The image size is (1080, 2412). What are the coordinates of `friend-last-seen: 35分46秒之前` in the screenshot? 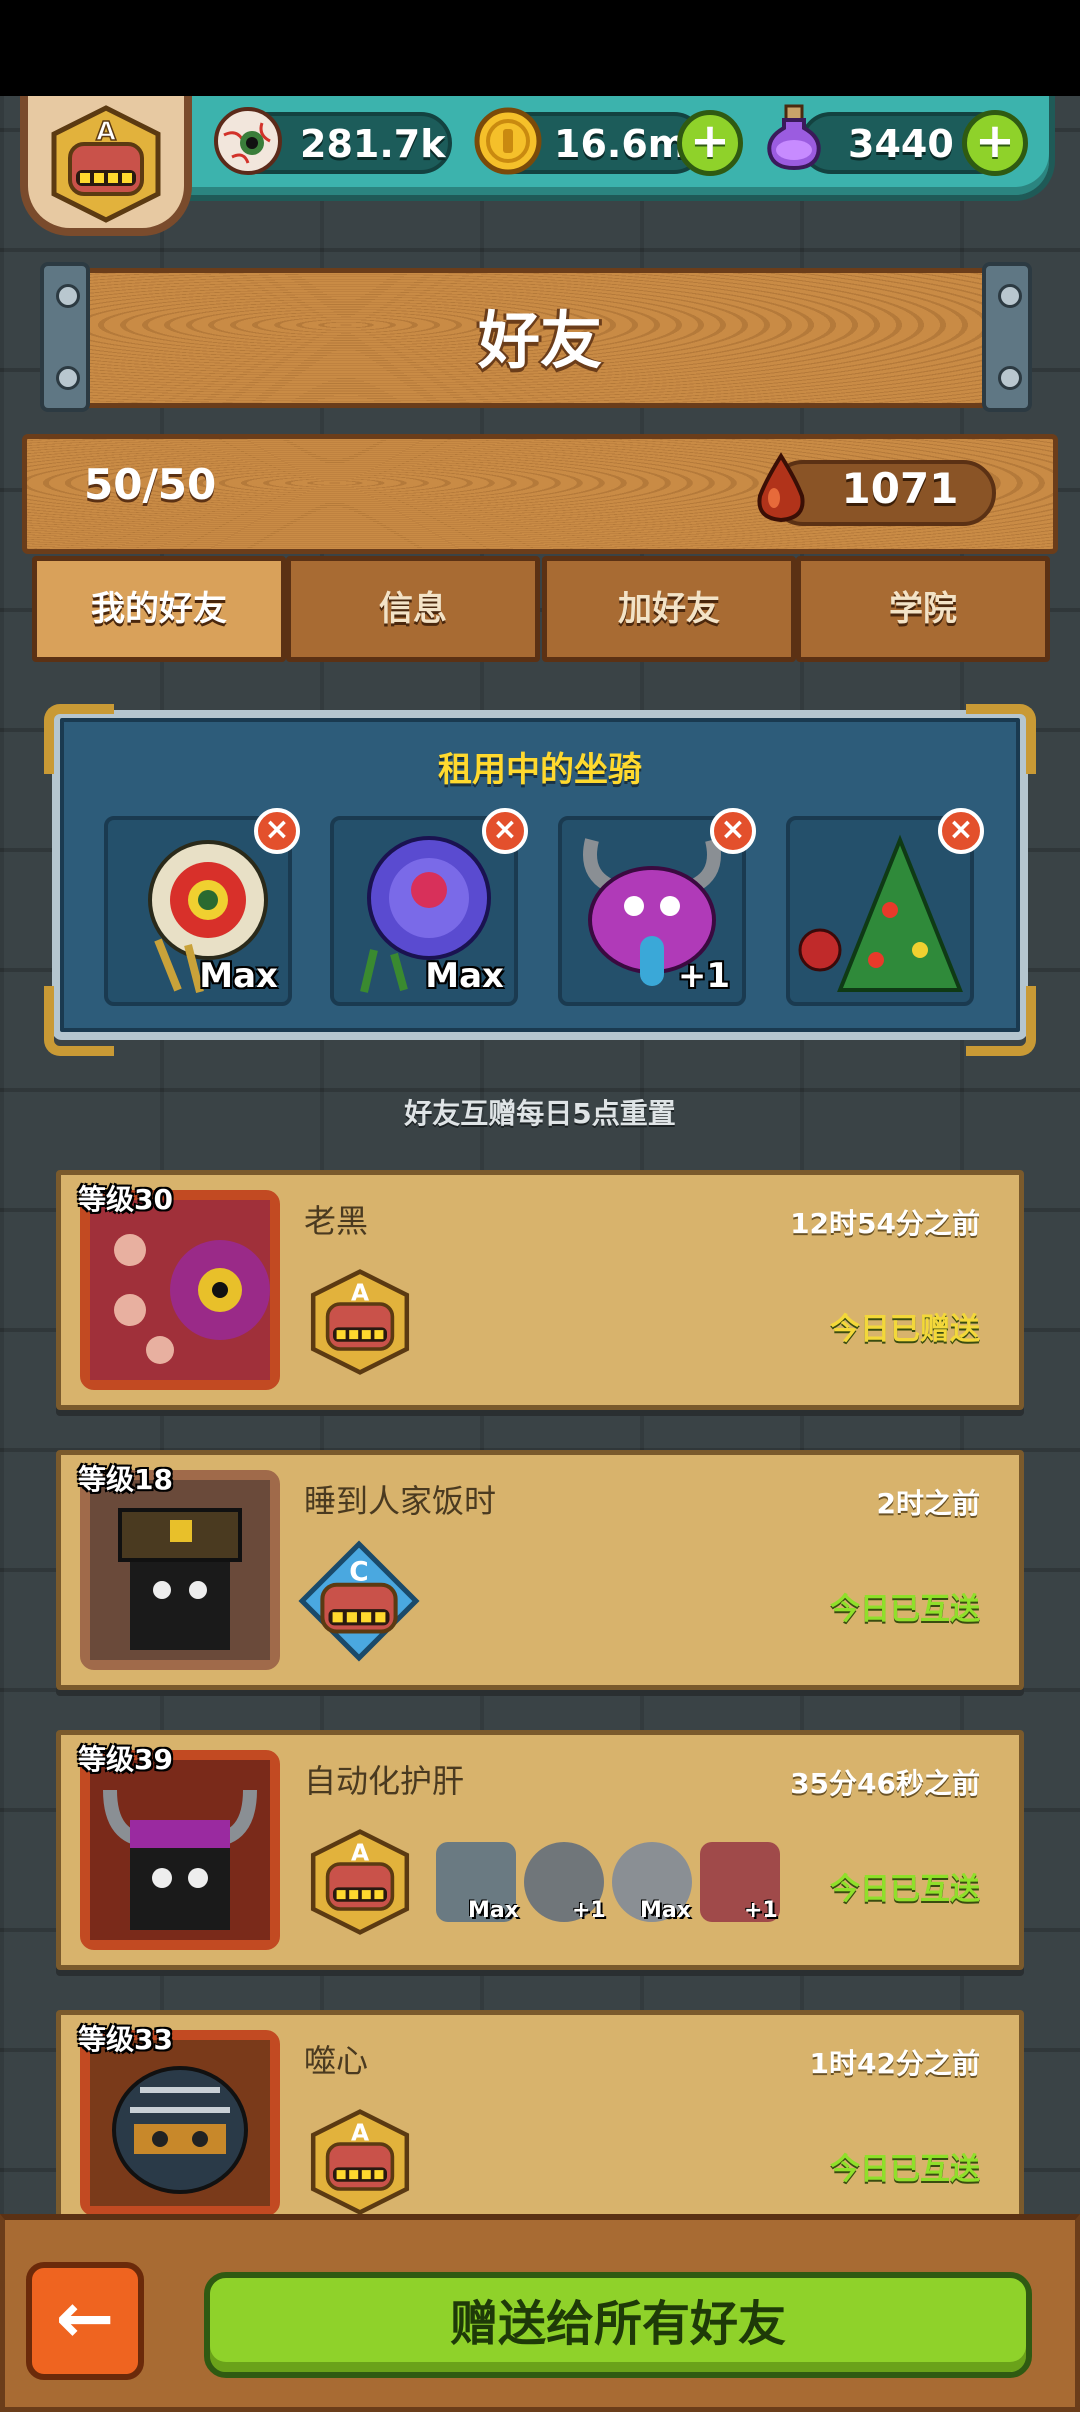 It's located at (885, 1783).